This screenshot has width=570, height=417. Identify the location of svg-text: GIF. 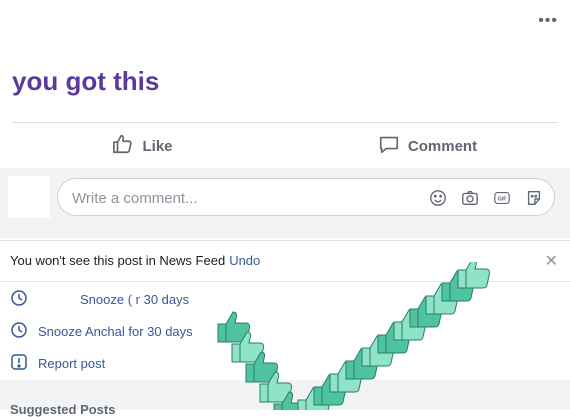
(503, 199).